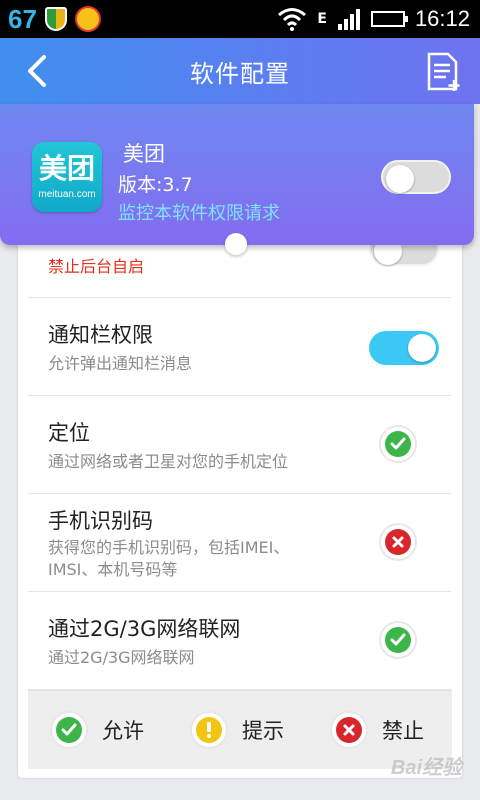  What do you see at coordinates (199, 213) in the screenshot?
I see `monitor-label: 监控本软件权限请求` at bounding box center [199, 213].